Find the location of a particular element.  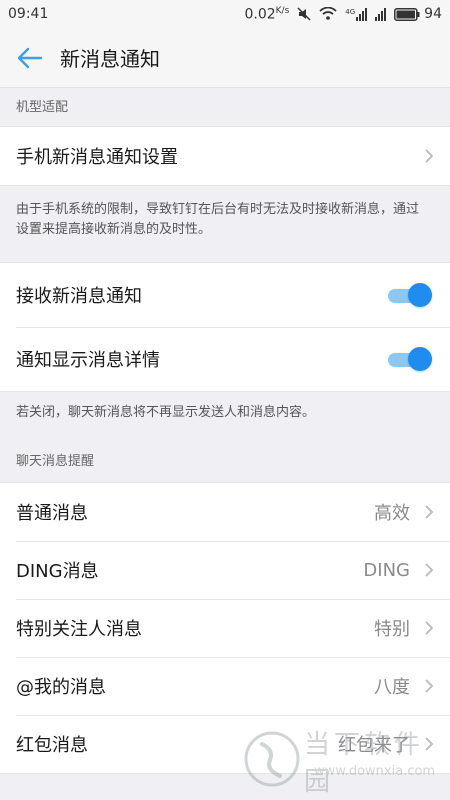

watermark-url: www.downxia.com is located at coordinates (375, 771).